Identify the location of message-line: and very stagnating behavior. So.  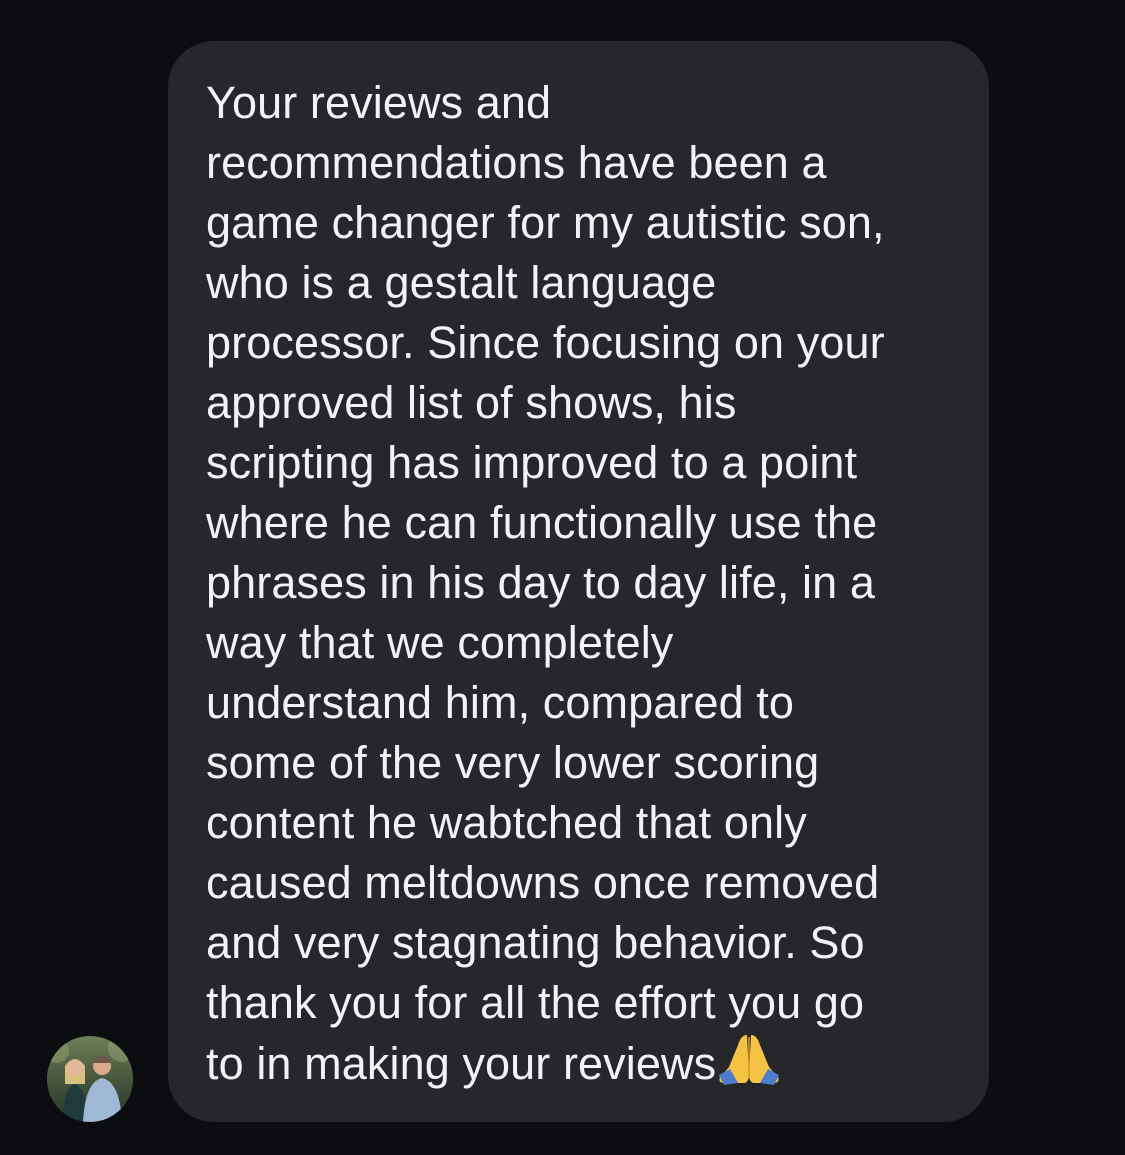
(535, 942).